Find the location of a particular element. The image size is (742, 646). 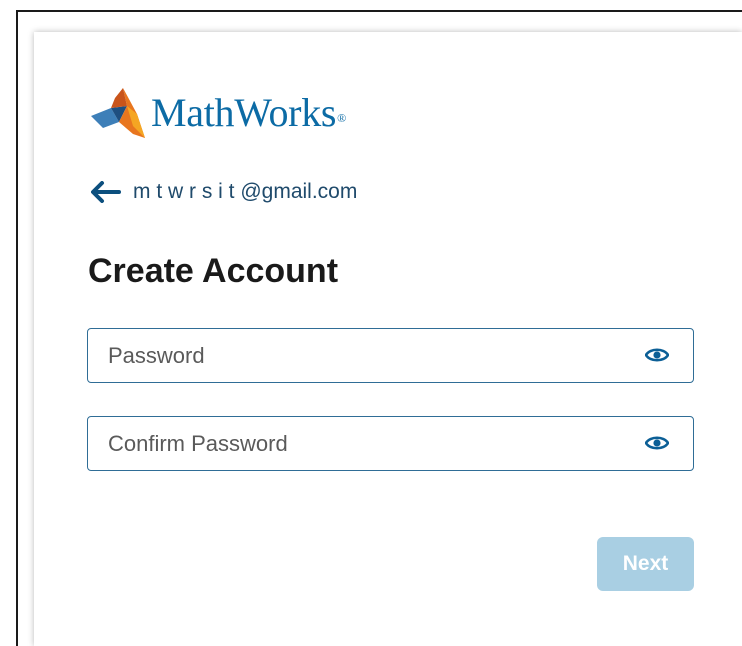

password-input is located at coordinates (358, 355).